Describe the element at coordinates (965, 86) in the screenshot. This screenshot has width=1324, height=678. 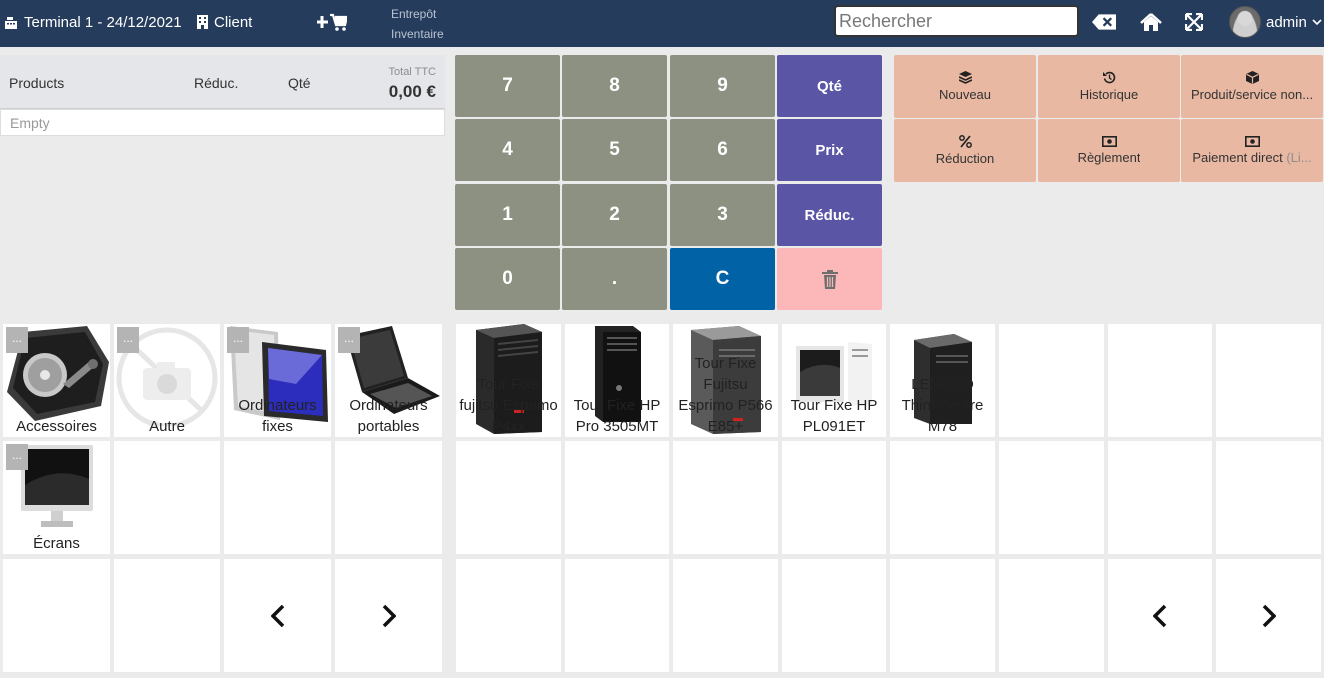
I see `nouveau-button: Nouveau` at that location.